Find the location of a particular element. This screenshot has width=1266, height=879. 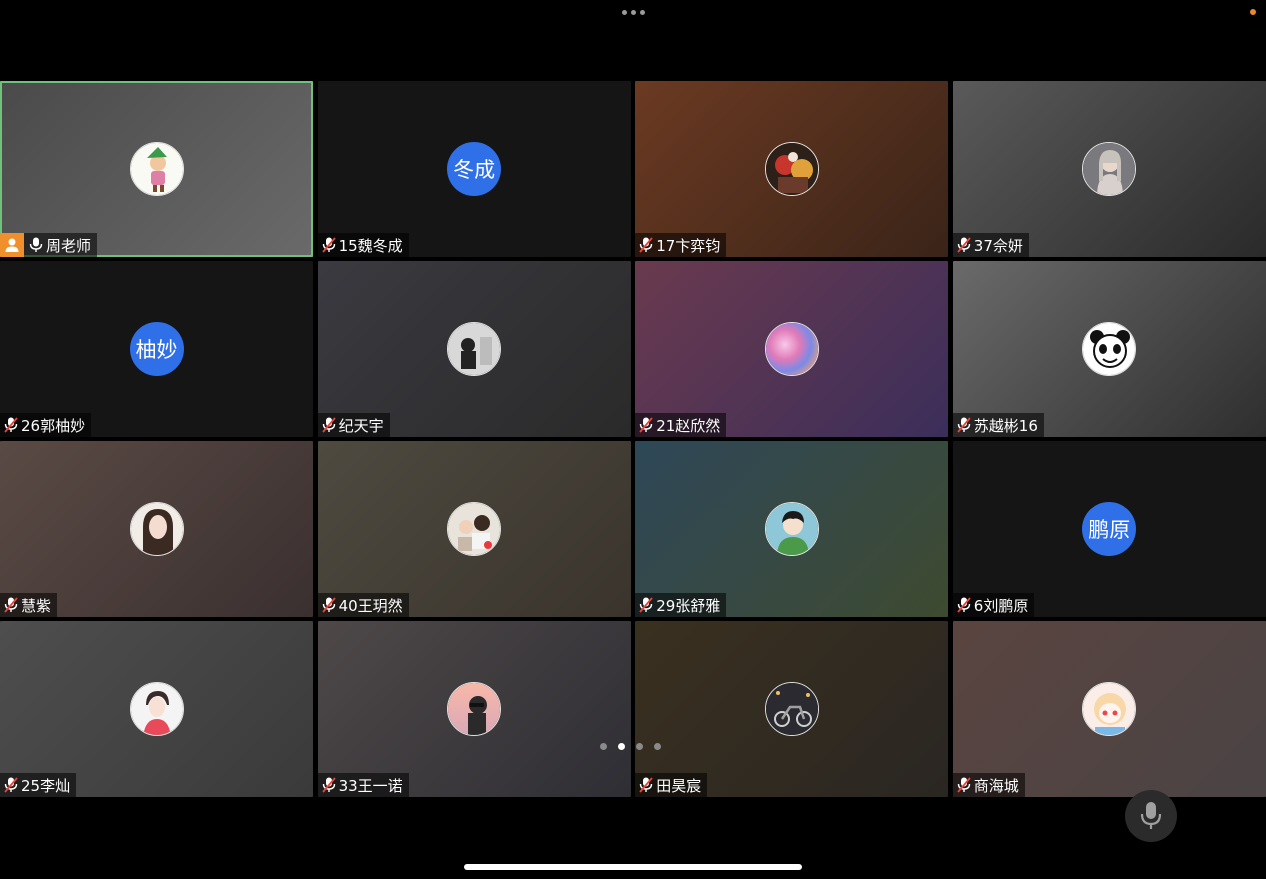

participant-name-tag: 33王一诺 is located at coordinates (363, 785).